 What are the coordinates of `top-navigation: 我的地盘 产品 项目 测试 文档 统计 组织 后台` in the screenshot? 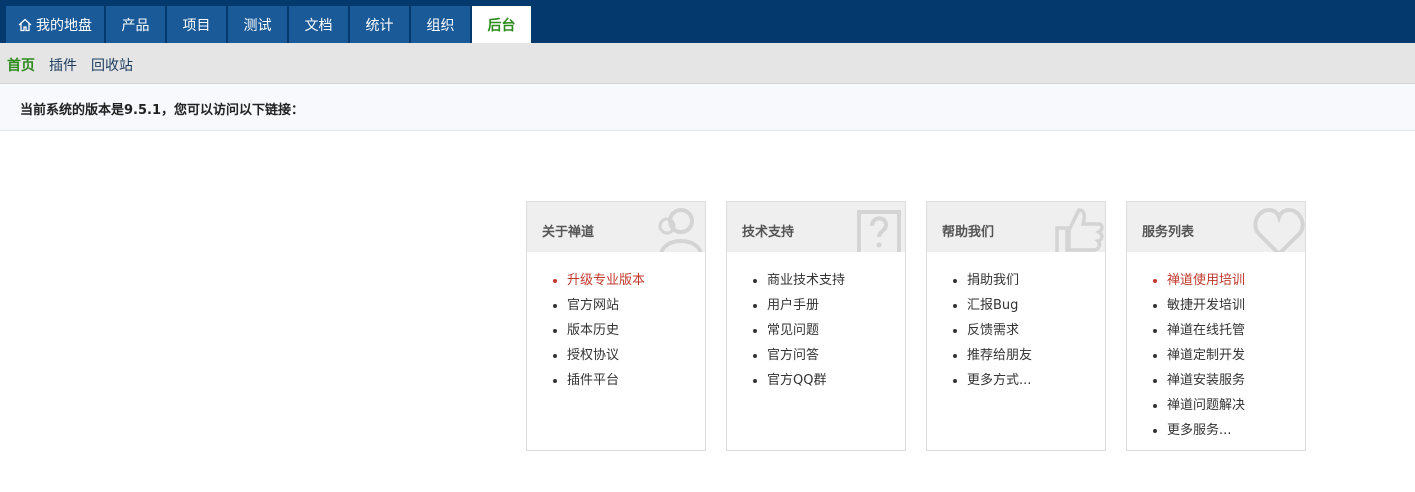 It's located at (707, 21).